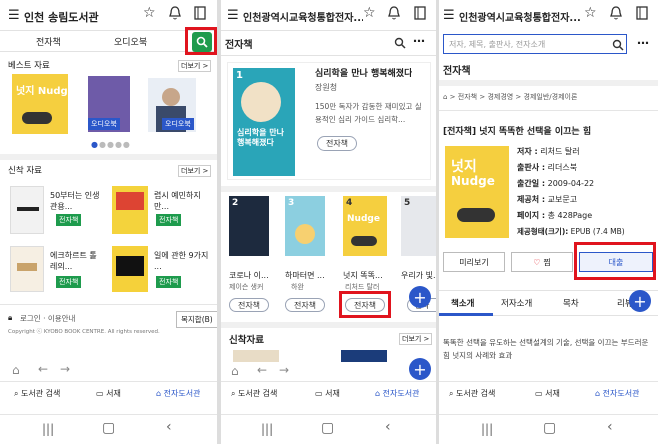  I want to click on tab-toc: 목차, so click(571, 303).